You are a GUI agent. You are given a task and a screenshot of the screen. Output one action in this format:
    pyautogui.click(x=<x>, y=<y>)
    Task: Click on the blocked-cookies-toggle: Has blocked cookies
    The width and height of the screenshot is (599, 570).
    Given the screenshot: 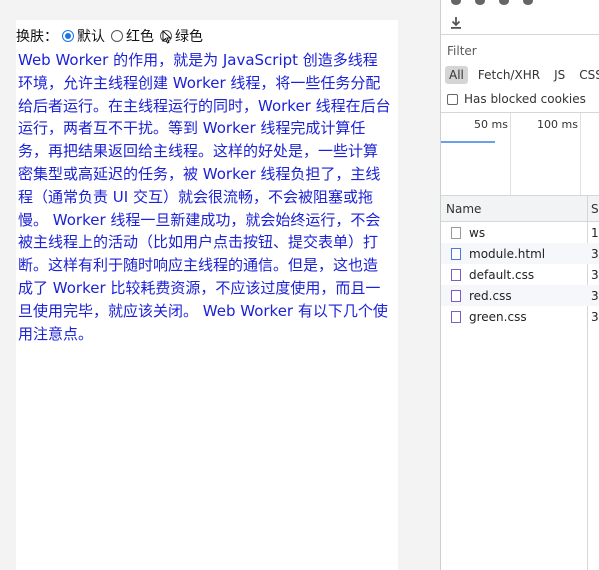 What is the action you would take?
    pyautogui.click(x=516, y=99)
    